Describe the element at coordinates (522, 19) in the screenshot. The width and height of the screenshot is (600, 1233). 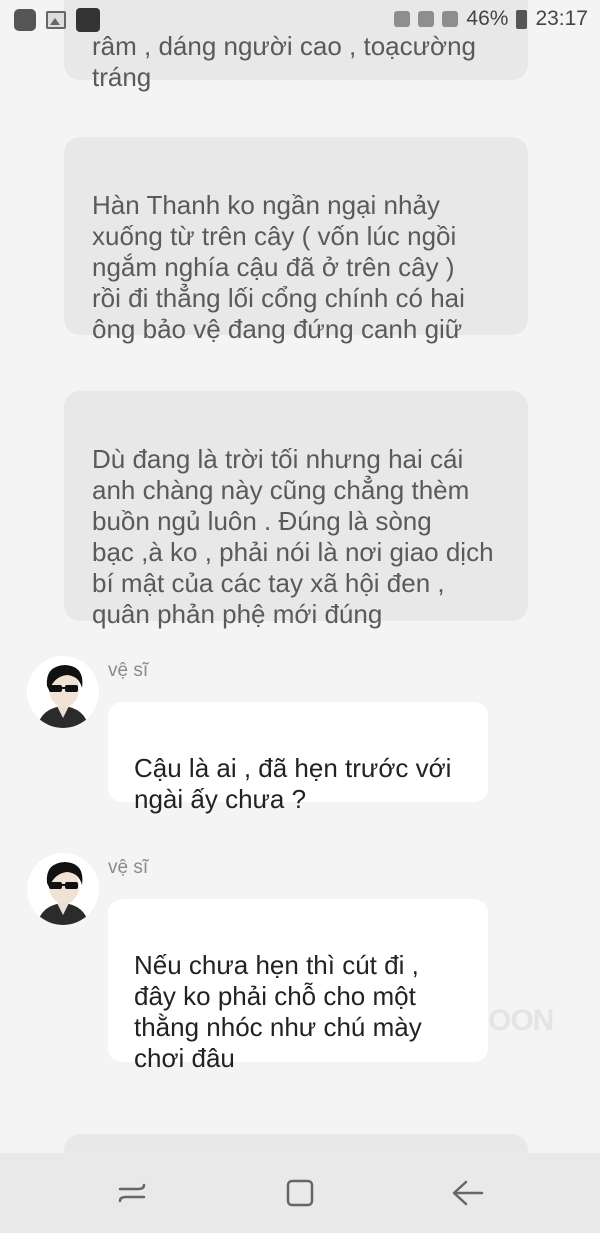
I see `battery-icon` at that location.